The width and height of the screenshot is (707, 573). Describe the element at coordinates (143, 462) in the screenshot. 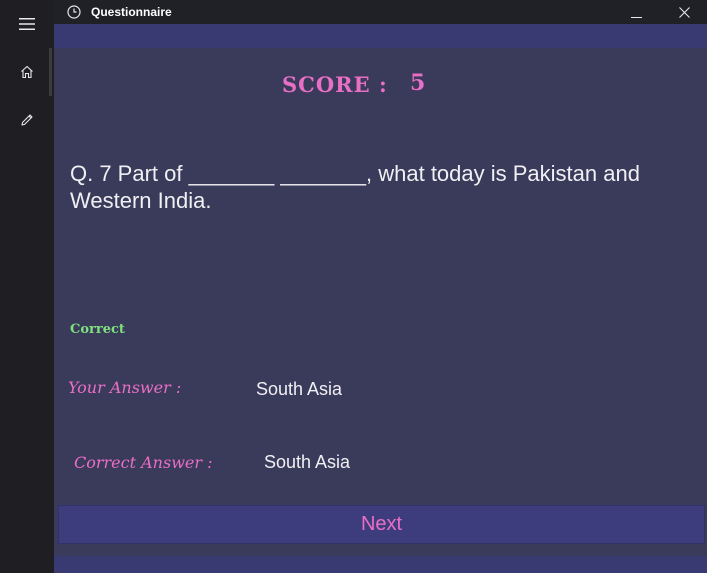

I see `correct-answer-label: Correct Answer :` at that location.